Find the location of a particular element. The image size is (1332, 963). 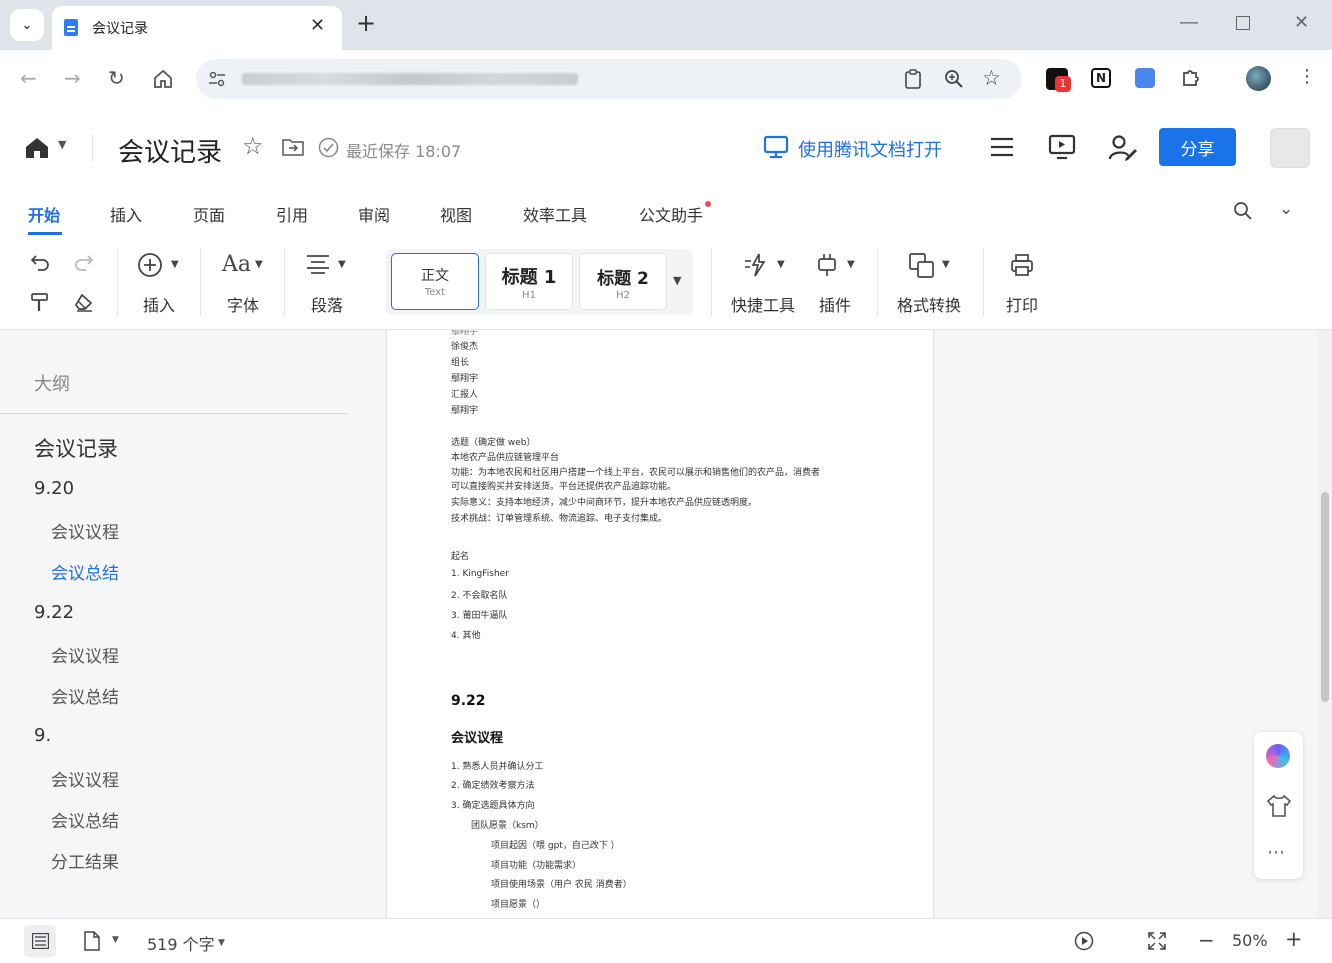

outline-item-active: 会议总结 is located at coordinates (85, 571).